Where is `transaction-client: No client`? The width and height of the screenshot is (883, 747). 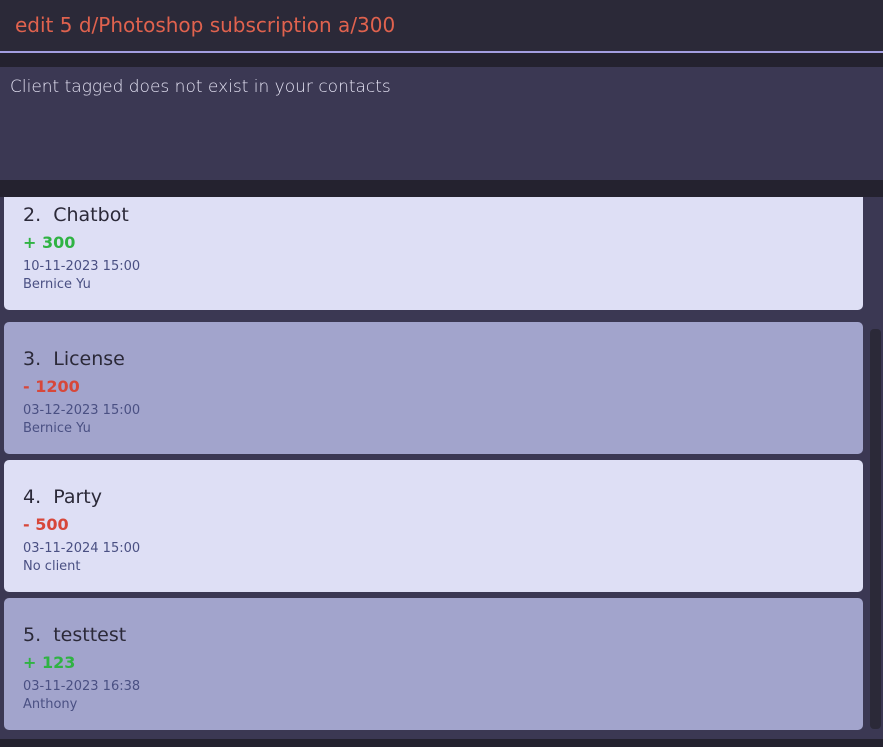
transaction-client: No client is located at coordinates (52, 566).